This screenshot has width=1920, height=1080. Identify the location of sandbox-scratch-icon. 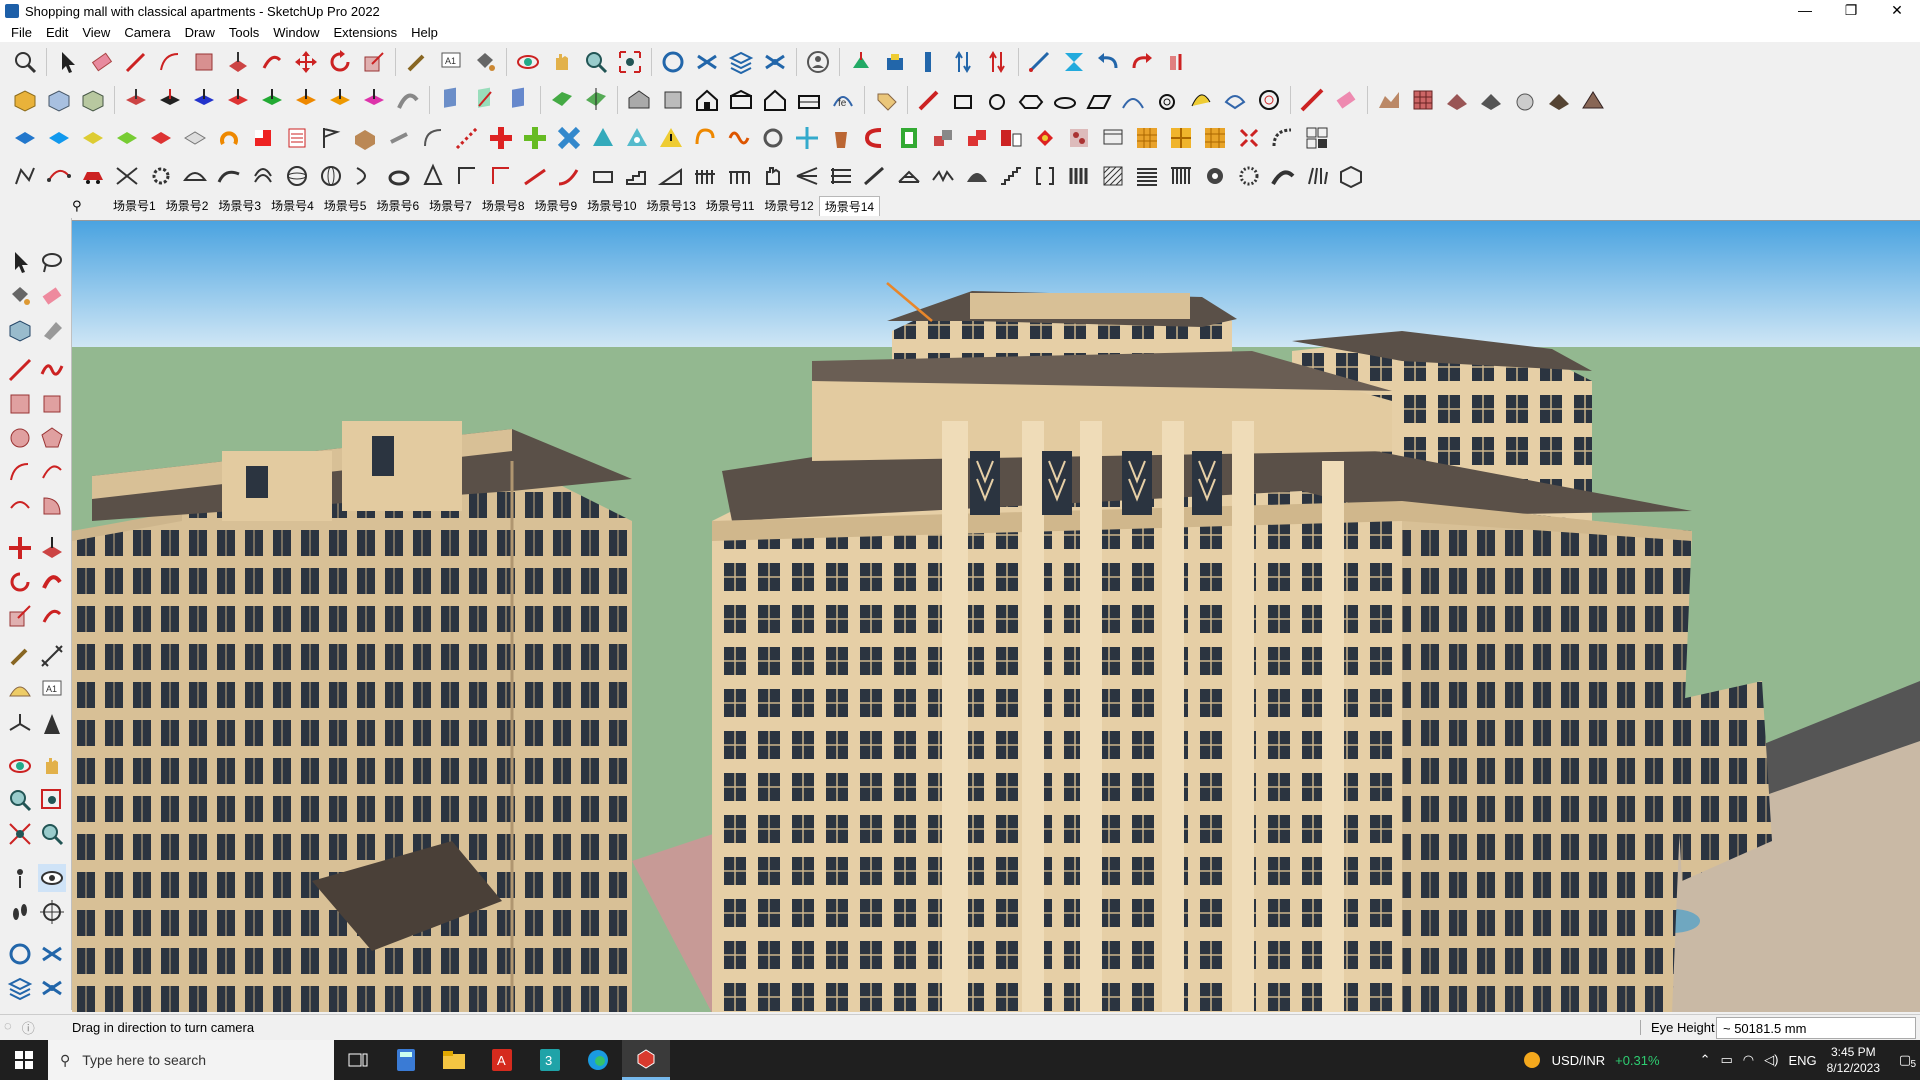
(895, 62).